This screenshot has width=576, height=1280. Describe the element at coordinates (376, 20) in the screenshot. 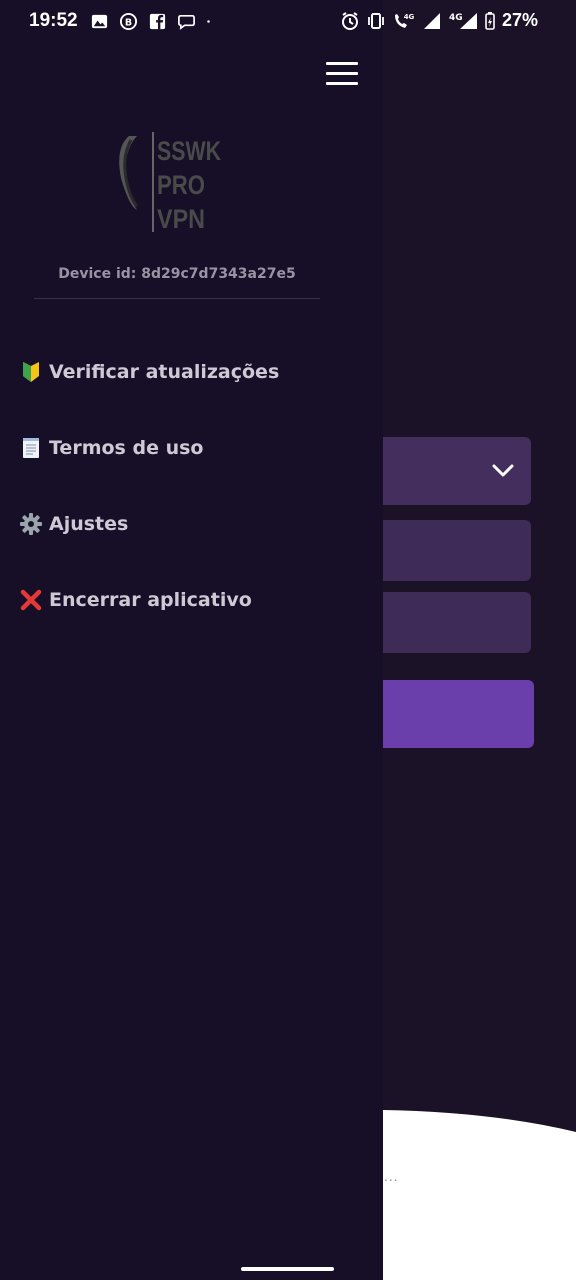

I see `vibrate-icon` at that location.